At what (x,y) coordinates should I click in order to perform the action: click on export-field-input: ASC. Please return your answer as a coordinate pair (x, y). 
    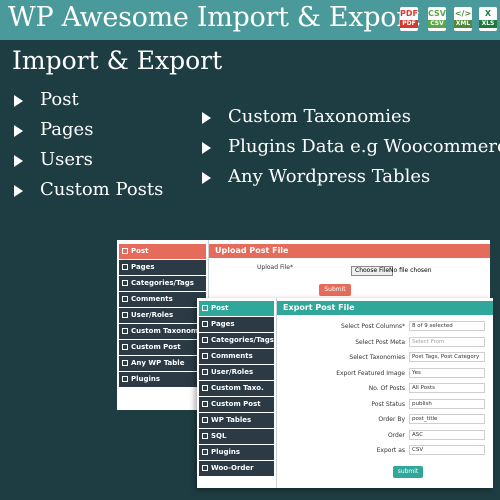
    Looking at the image, I should click on (447, 434).